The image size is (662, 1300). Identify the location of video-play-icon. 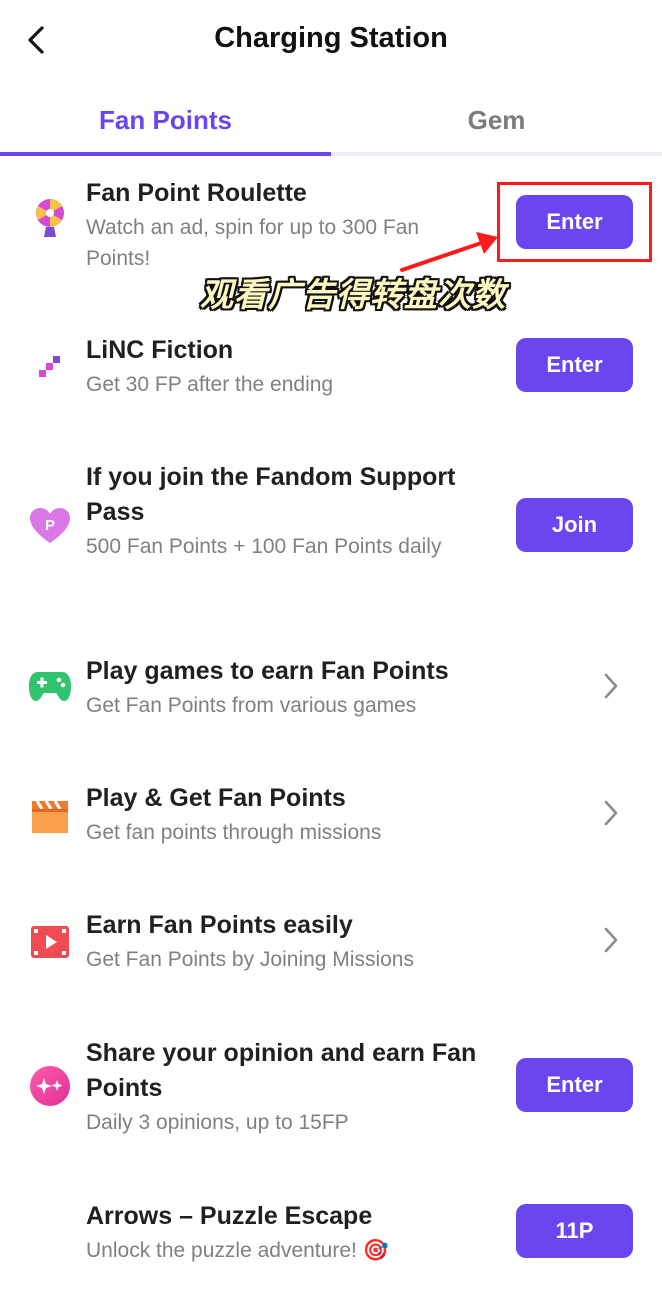
(50, 942).